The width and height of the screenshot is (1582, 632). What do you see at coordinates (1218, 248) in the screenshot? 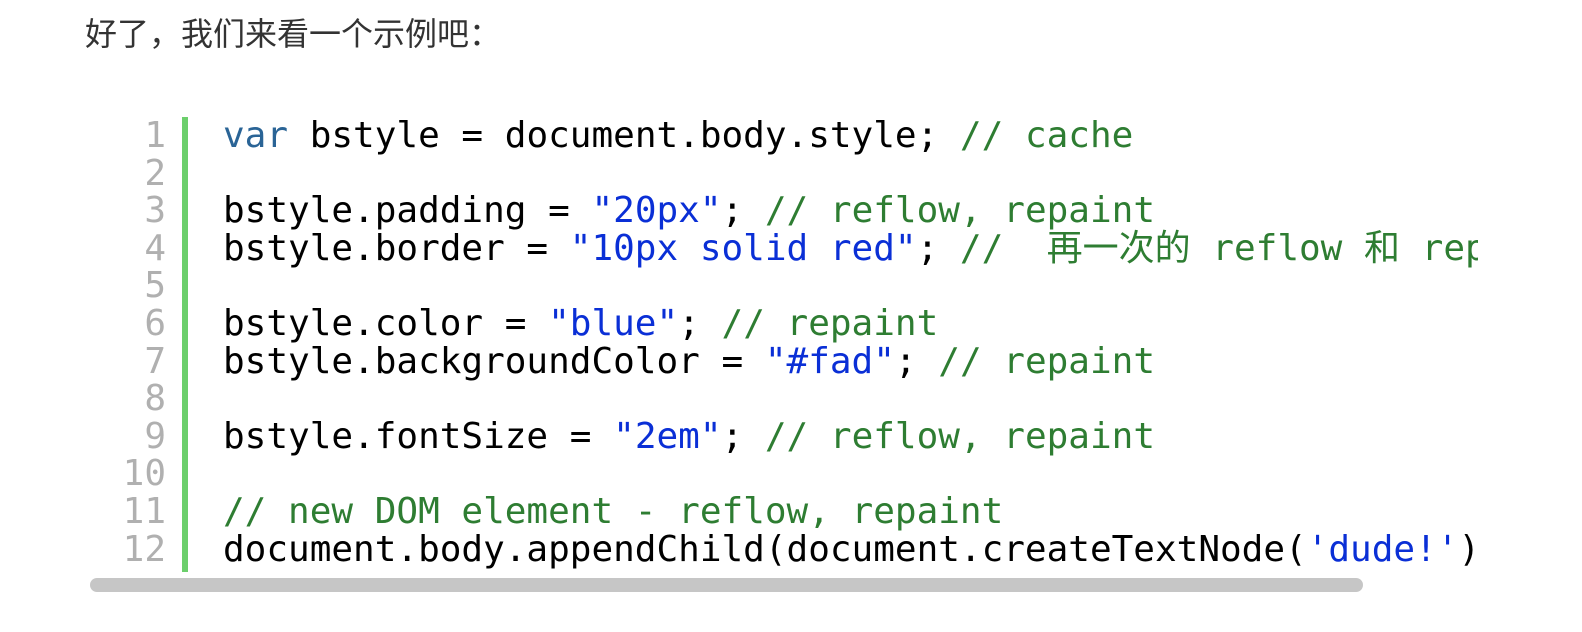
I see `code-token-comment: // 再一次的 reflow 和 repaint` at bounding box center [1218, 248].